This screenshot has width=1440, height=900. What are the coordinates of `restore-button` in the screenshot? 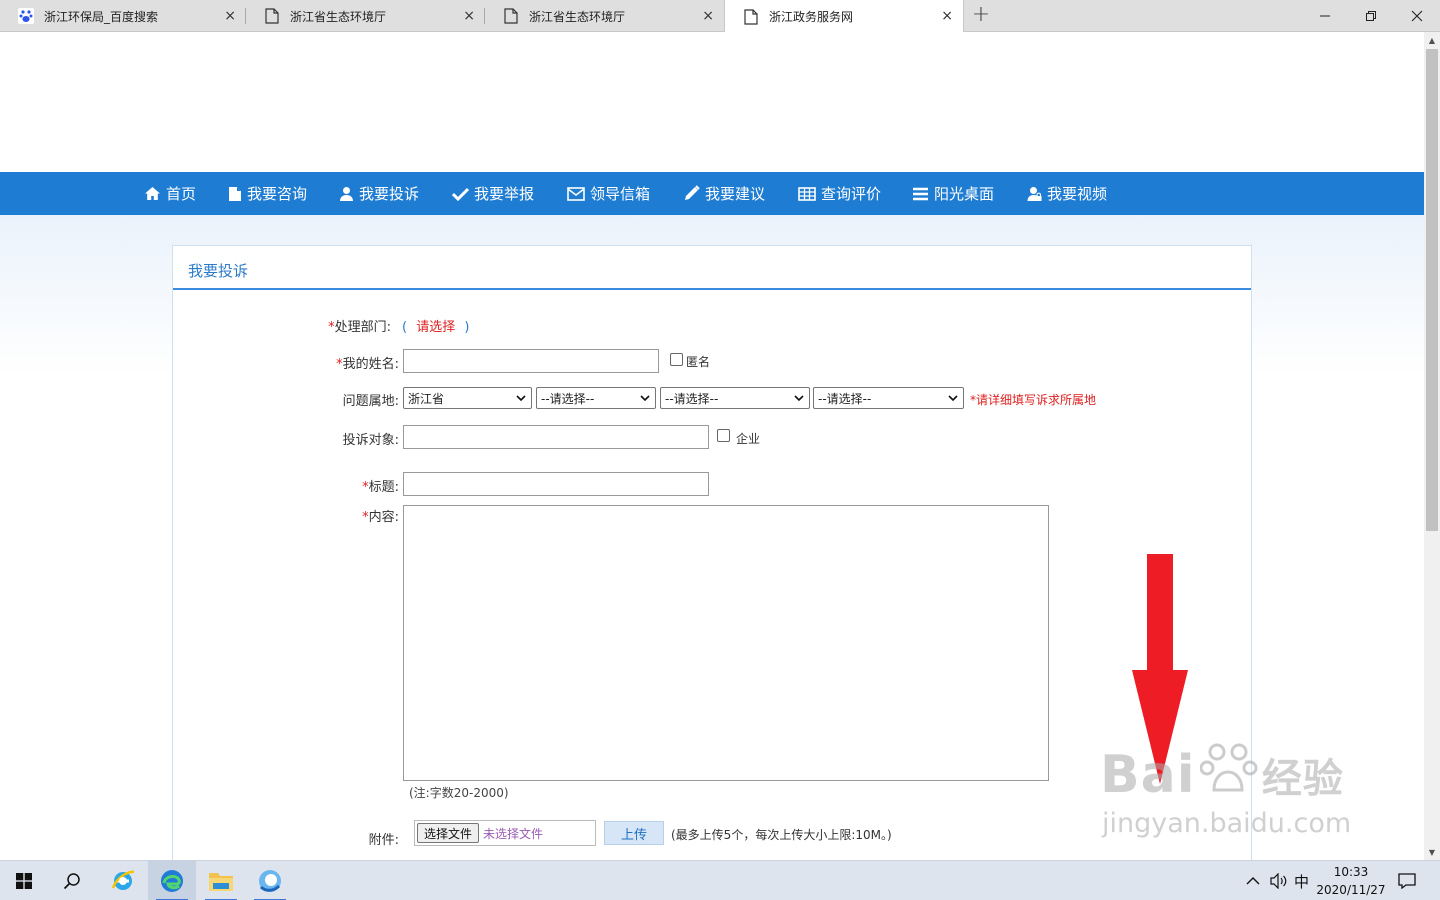 It's located at (1371, 16).